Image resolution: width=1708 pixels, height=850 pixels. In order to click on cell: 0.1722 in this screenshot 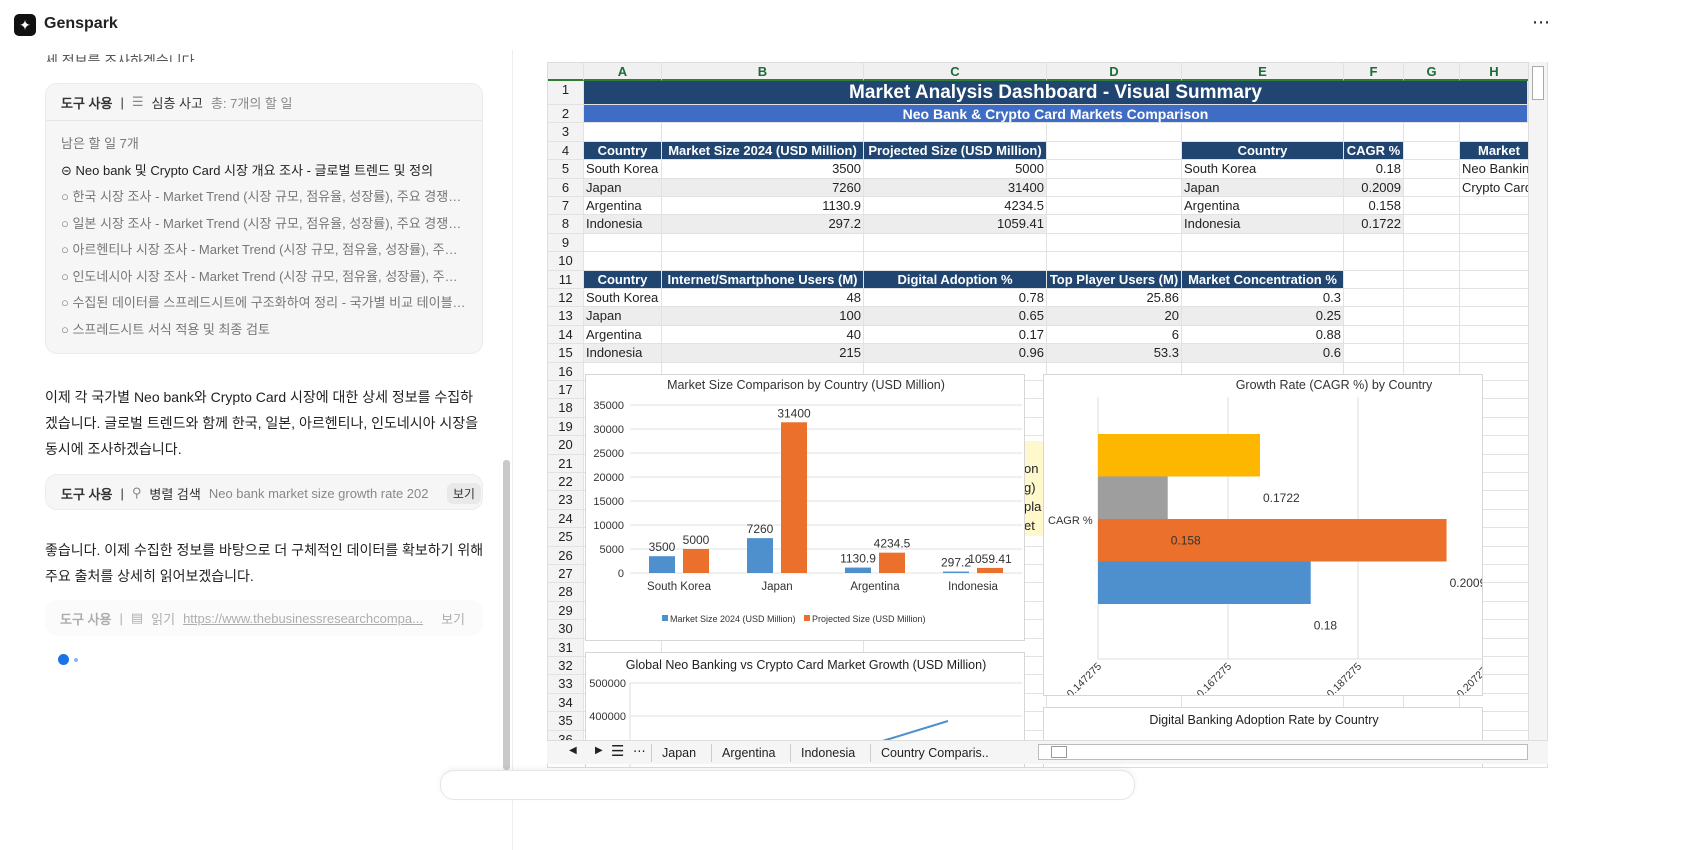, I will do `click(1374, 224)`.